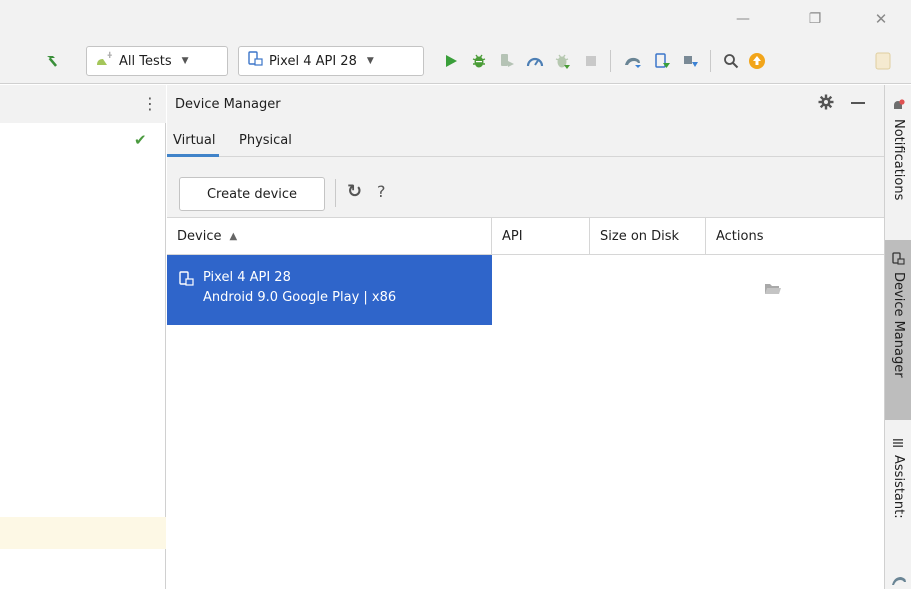 The width and height of the screenshot is (911, 589). I want to click on column-size-label: Size on Disk, so click(640, 236).